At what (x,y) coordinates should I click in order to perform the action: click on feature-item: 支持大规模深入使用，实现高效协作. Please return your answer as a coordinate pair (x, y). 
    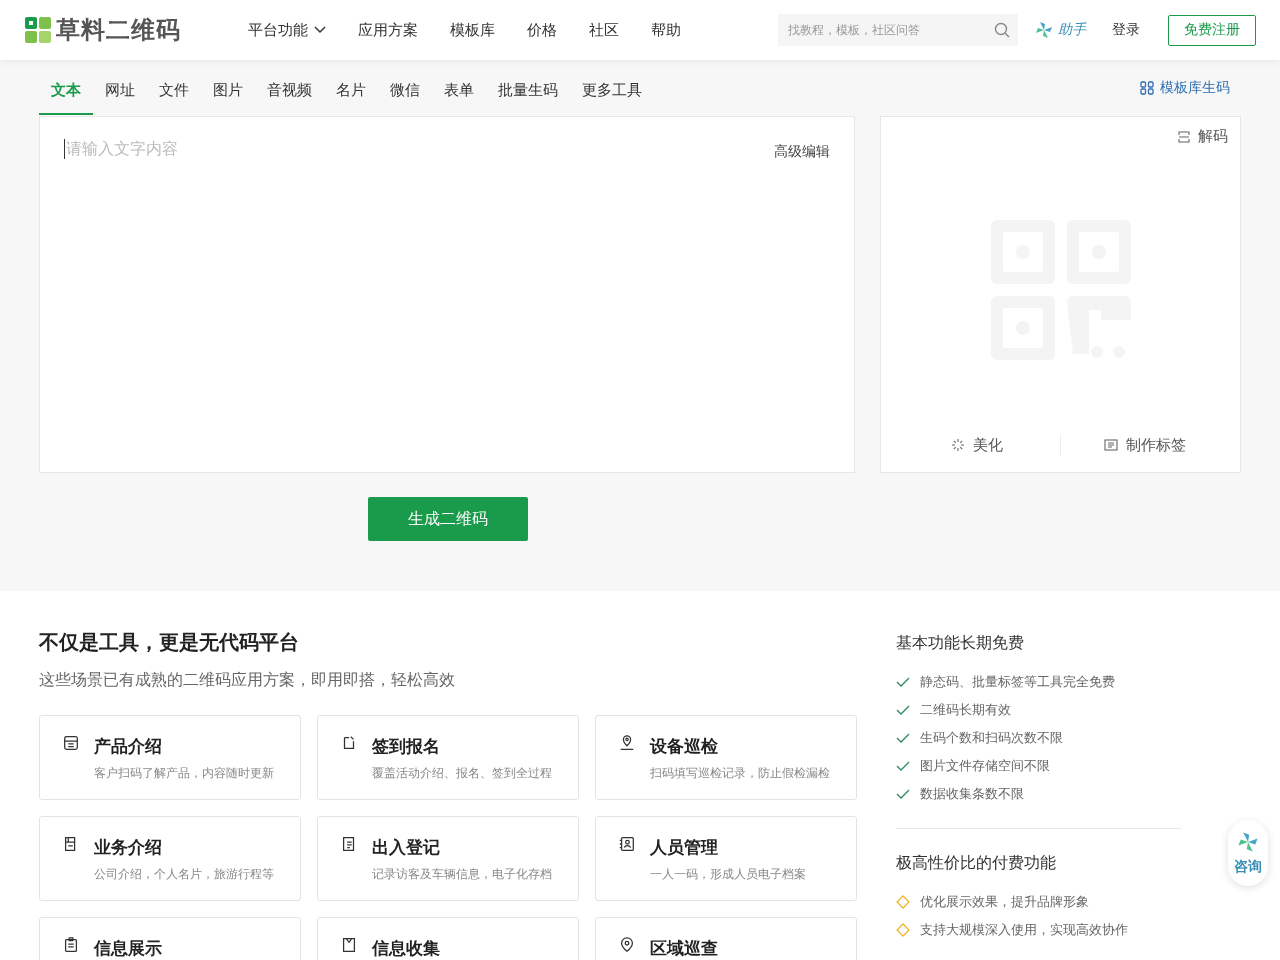
    Looking at the image, I should click on (1024, 930).